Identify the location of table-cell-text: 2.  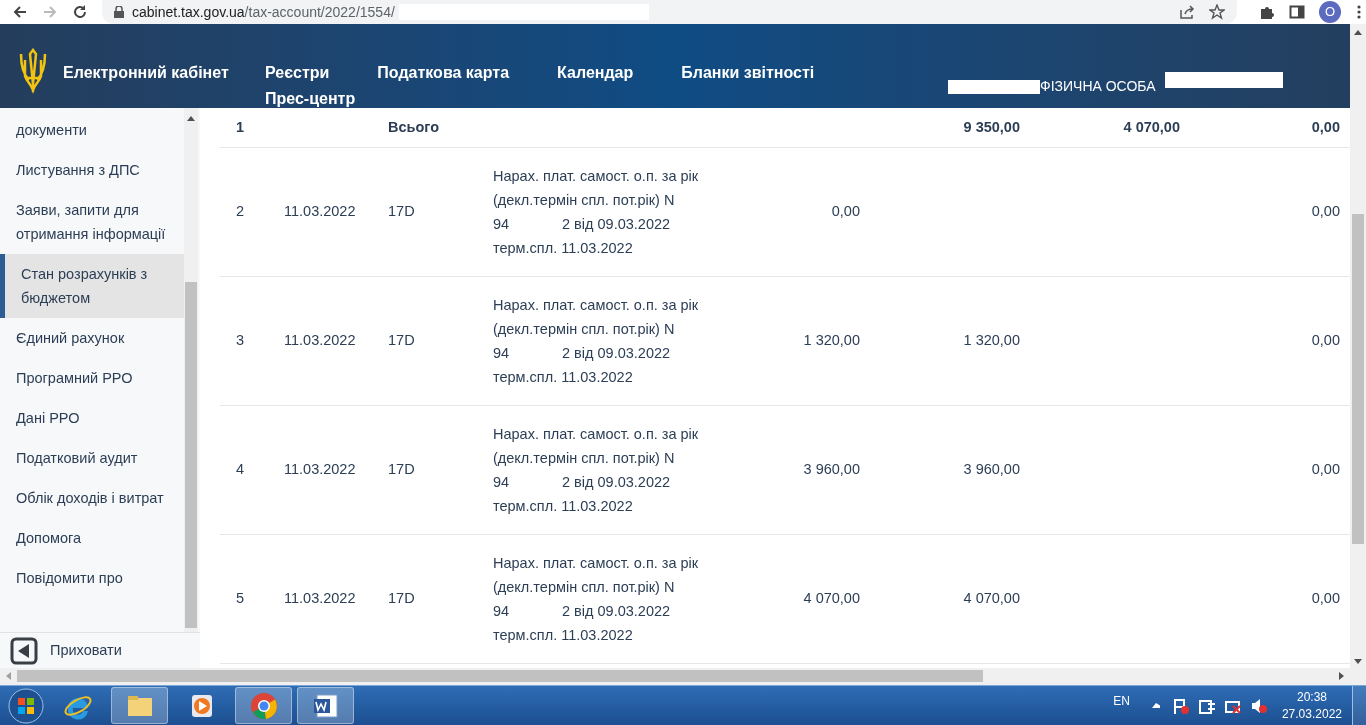
(240, 212).